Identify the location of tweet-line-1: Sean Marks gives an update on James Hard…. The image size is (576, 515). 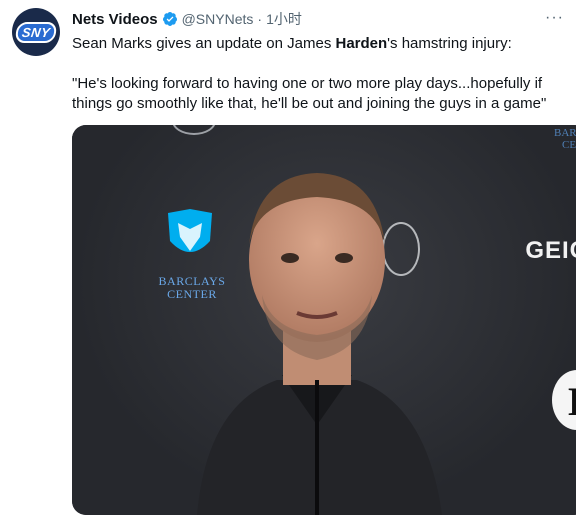
(318, 44).